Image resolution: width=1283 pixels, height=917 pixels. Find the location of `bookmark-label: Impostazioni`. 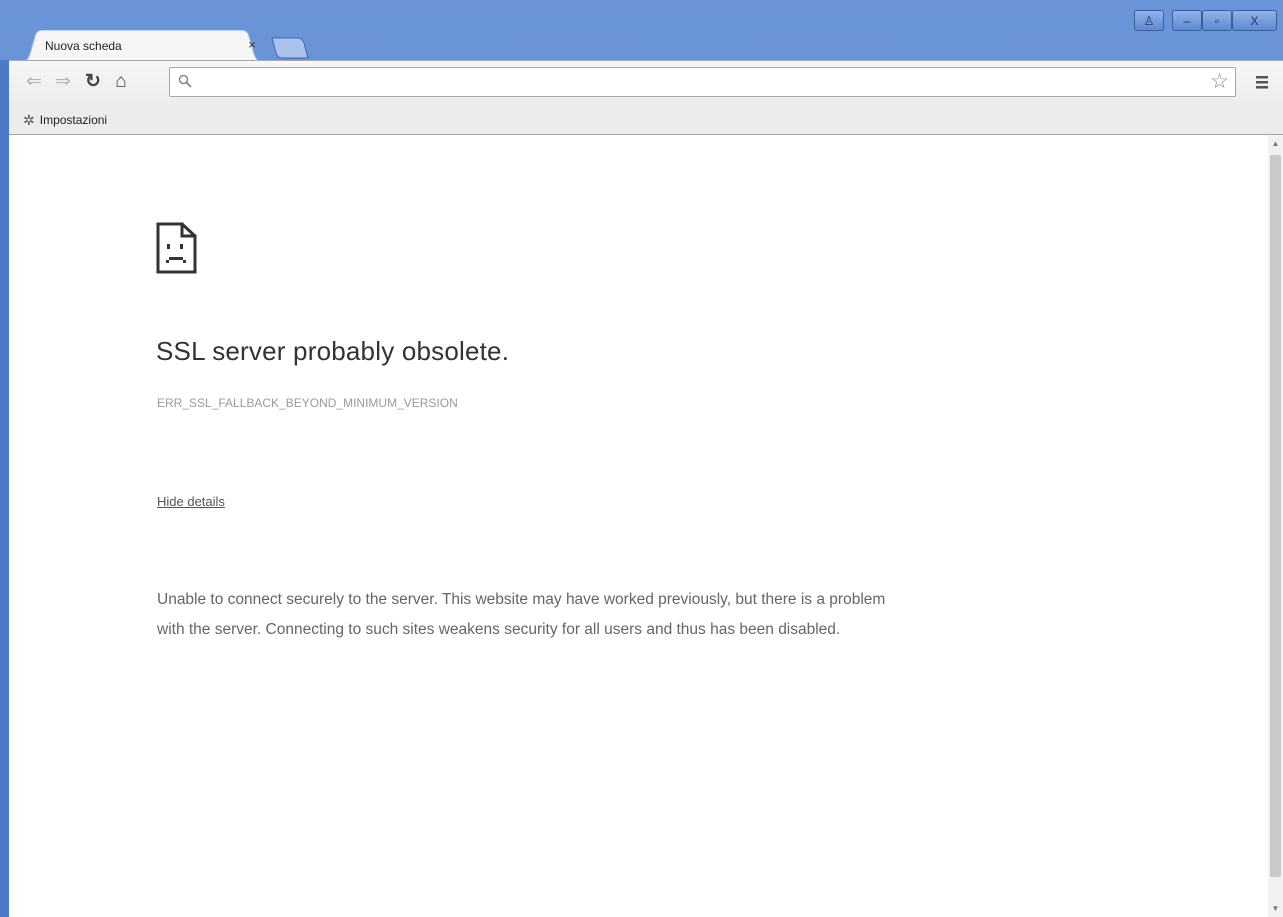

bookmark-label: Impostazioni is located at coordinates (73, 120).